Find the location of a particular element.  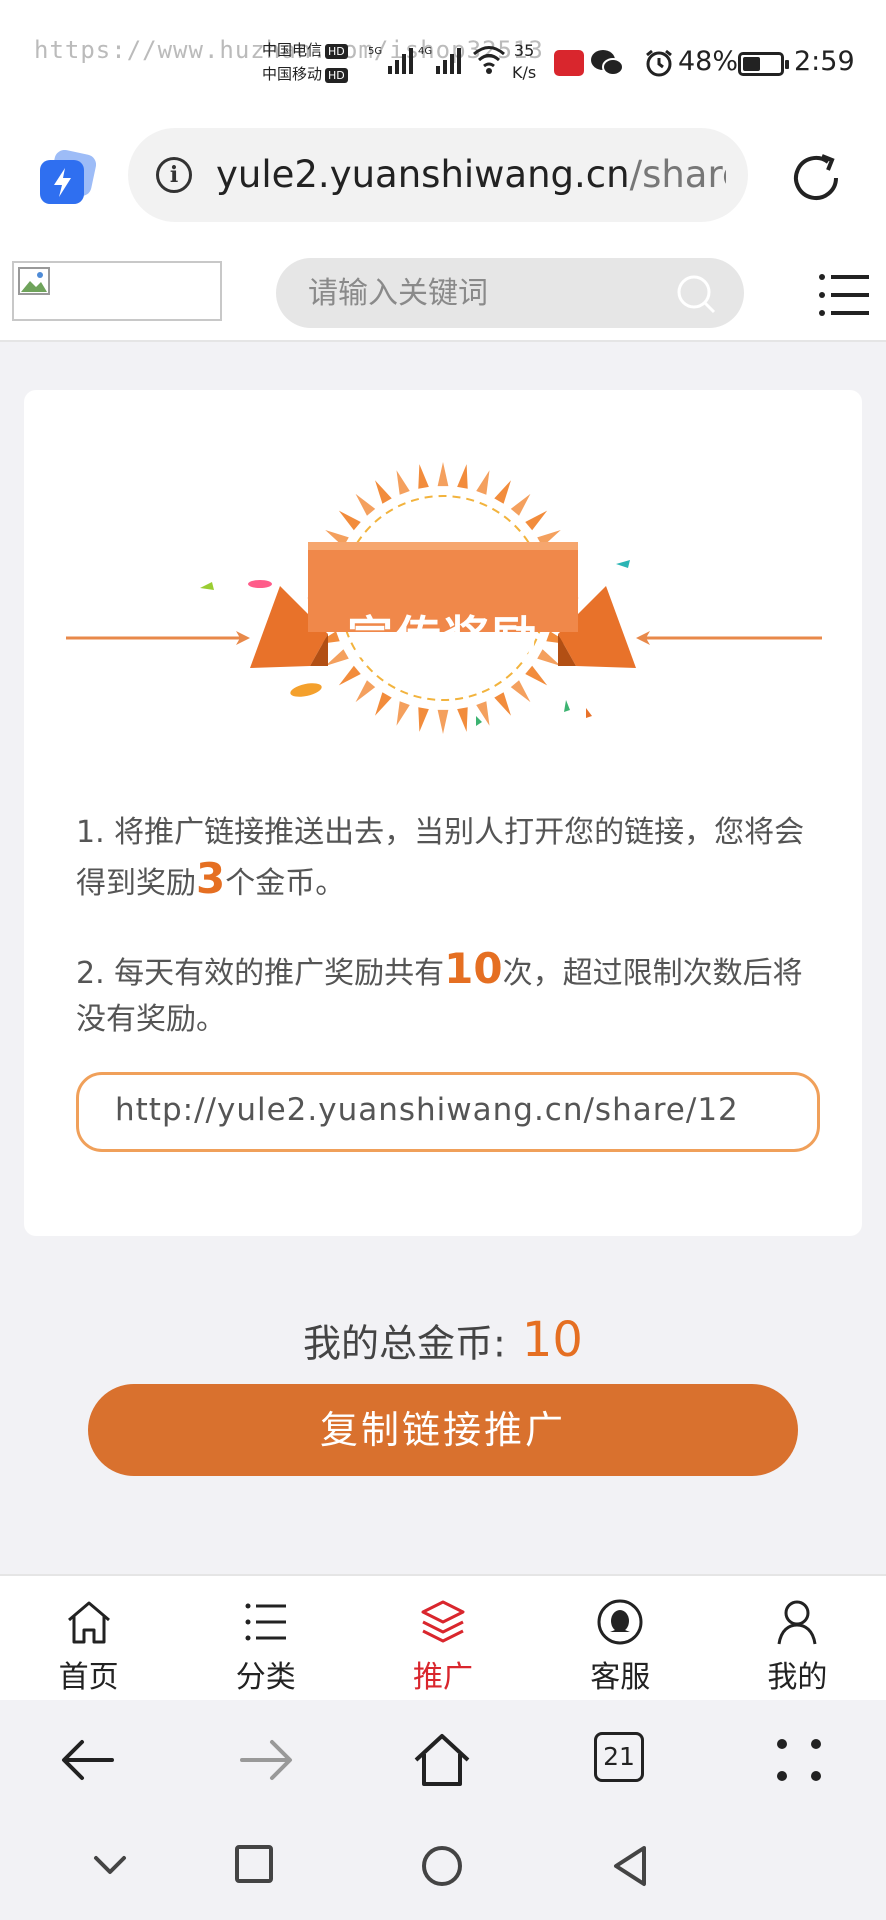

carrier-2: 中国移动 is located at coordinates (292, 74).